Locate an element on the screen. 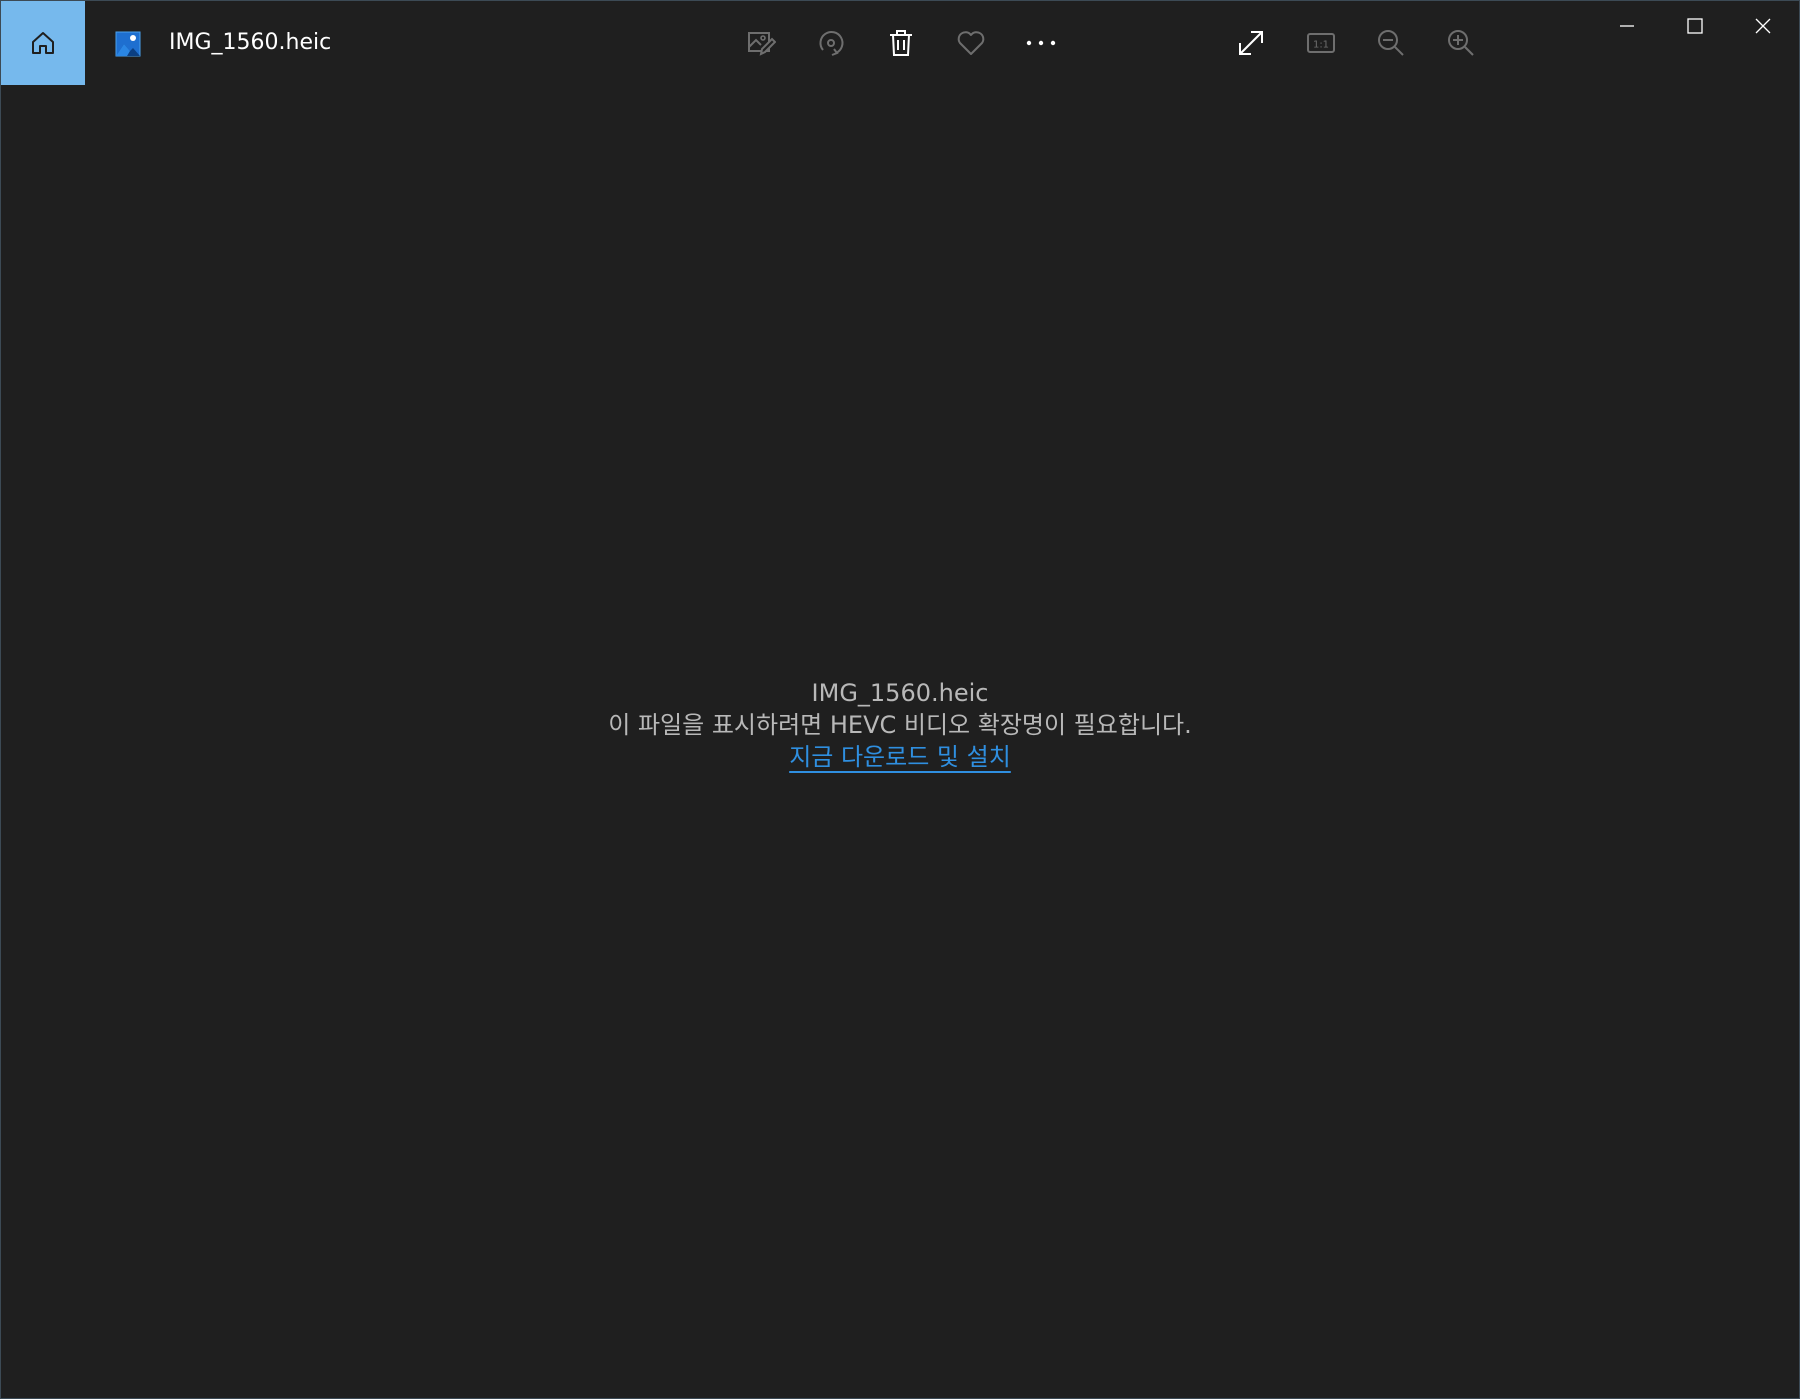  zoom-out-icon is located at coordinates (1391, 43).